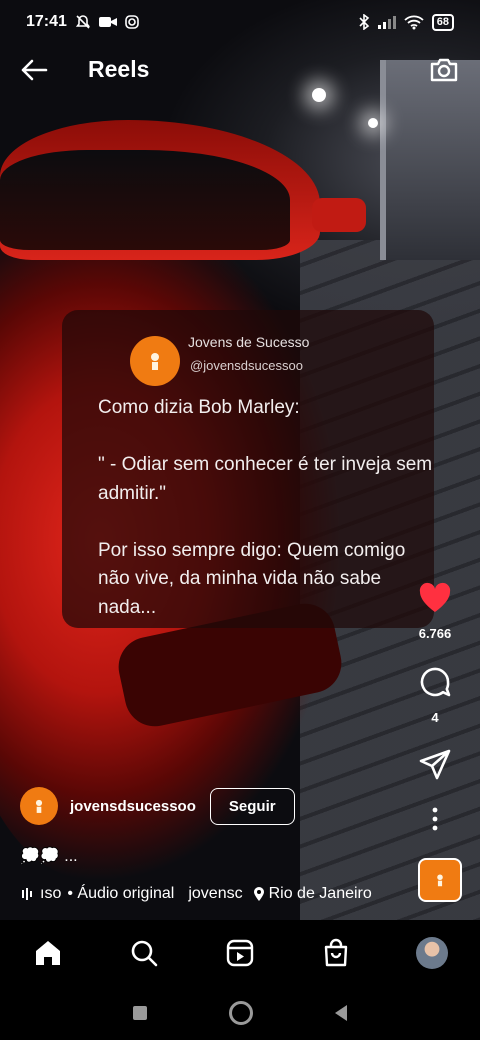  I want to click on nav-reels, so click(240, 953).